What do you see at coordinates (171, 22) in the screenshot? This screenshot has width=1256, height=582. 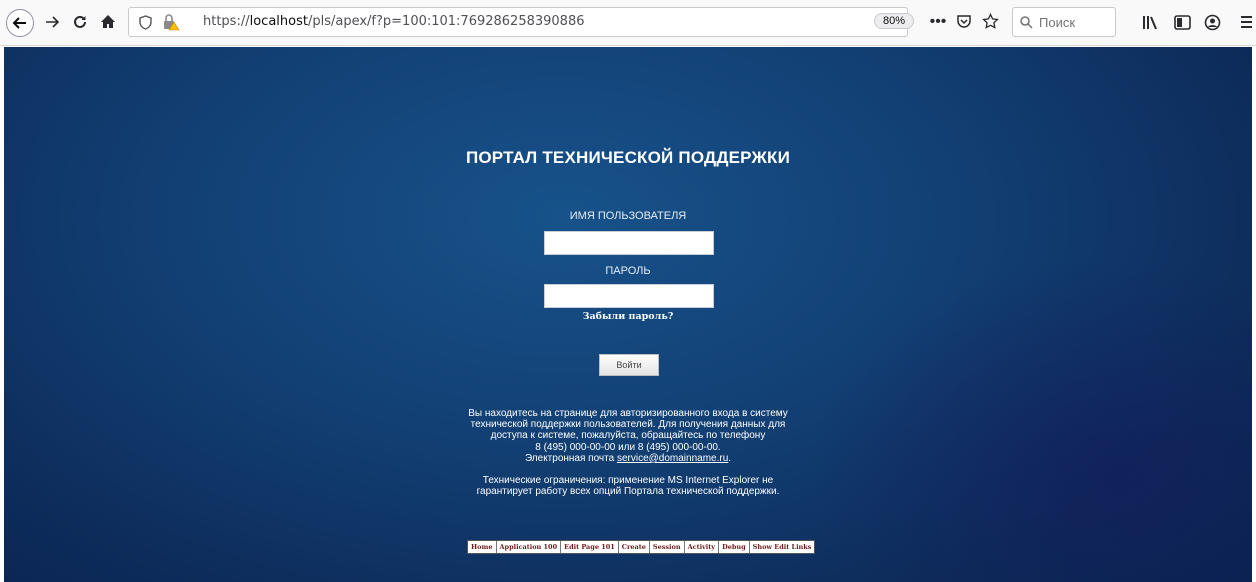 I see `insecure-lock-icon` at bounding box center [171, 22].